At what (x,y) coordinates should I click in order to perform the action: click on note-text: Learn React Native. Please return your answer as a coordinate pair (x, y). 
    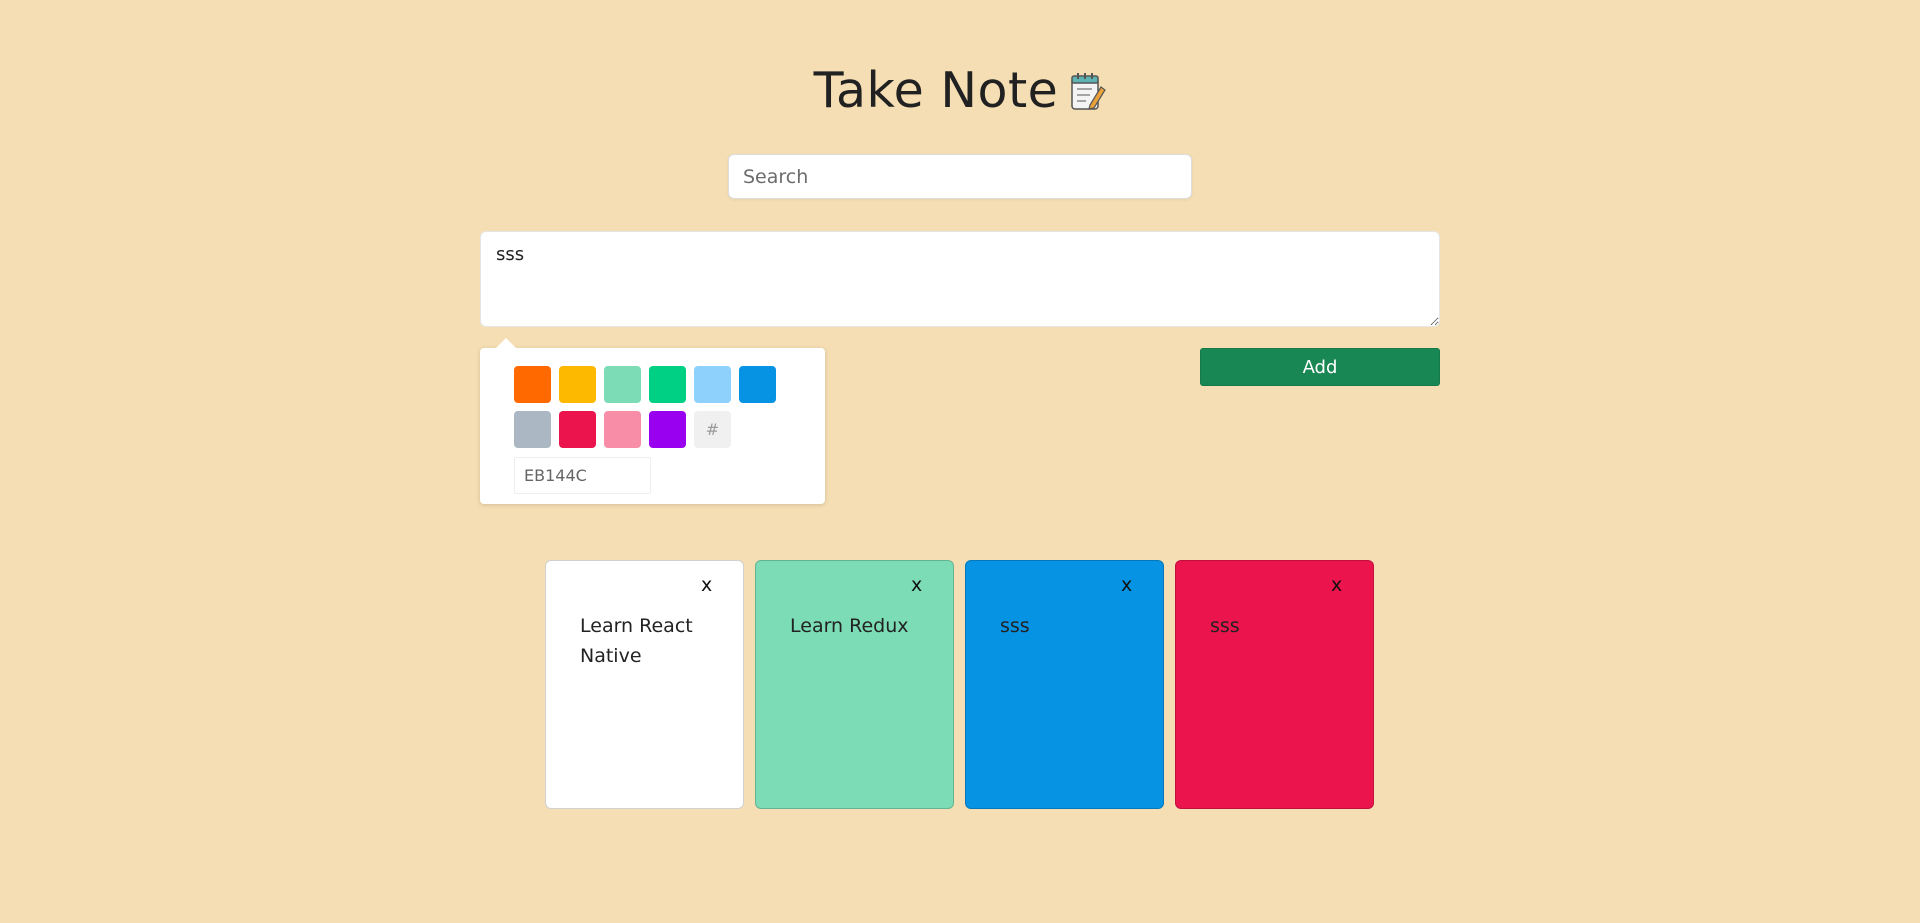
    Looking at the image, I should click on (636, 641).